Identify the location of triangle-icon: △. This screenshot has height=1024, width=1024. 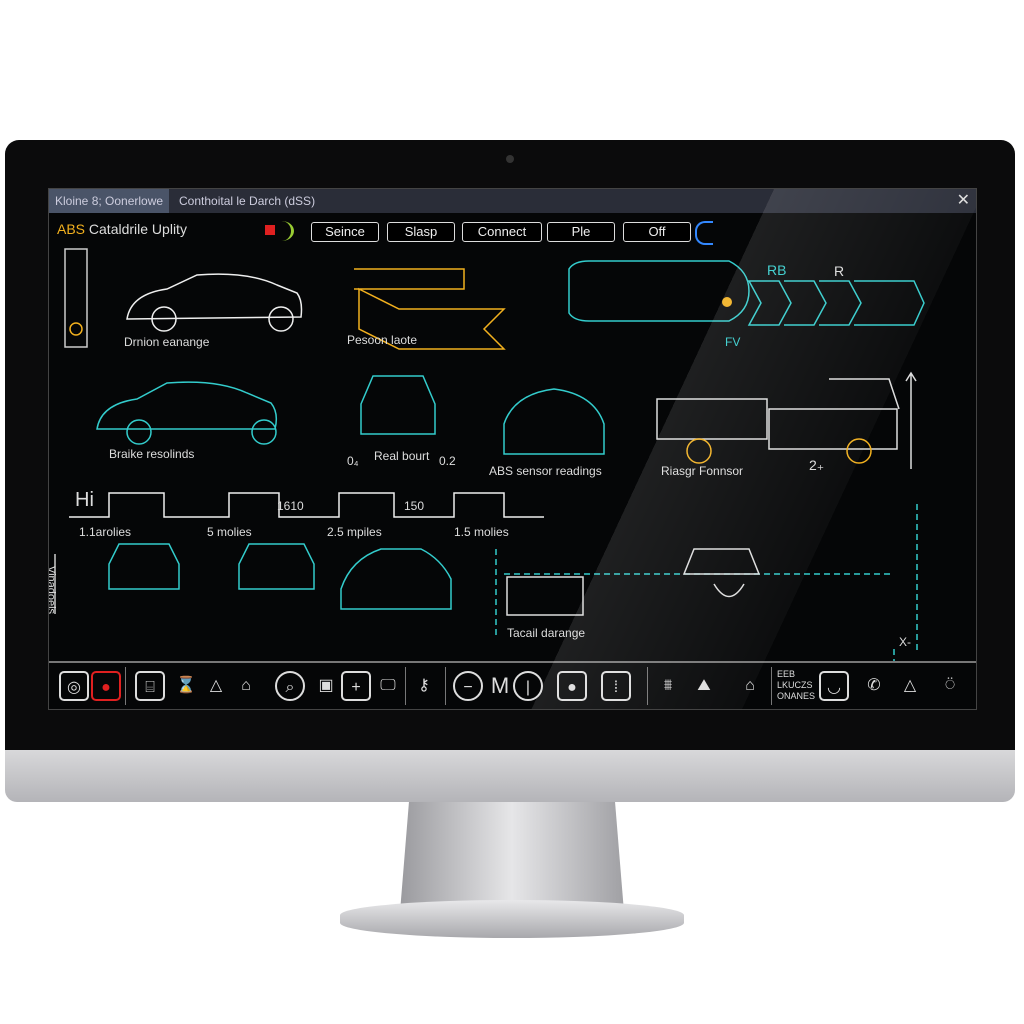
(910, 686).